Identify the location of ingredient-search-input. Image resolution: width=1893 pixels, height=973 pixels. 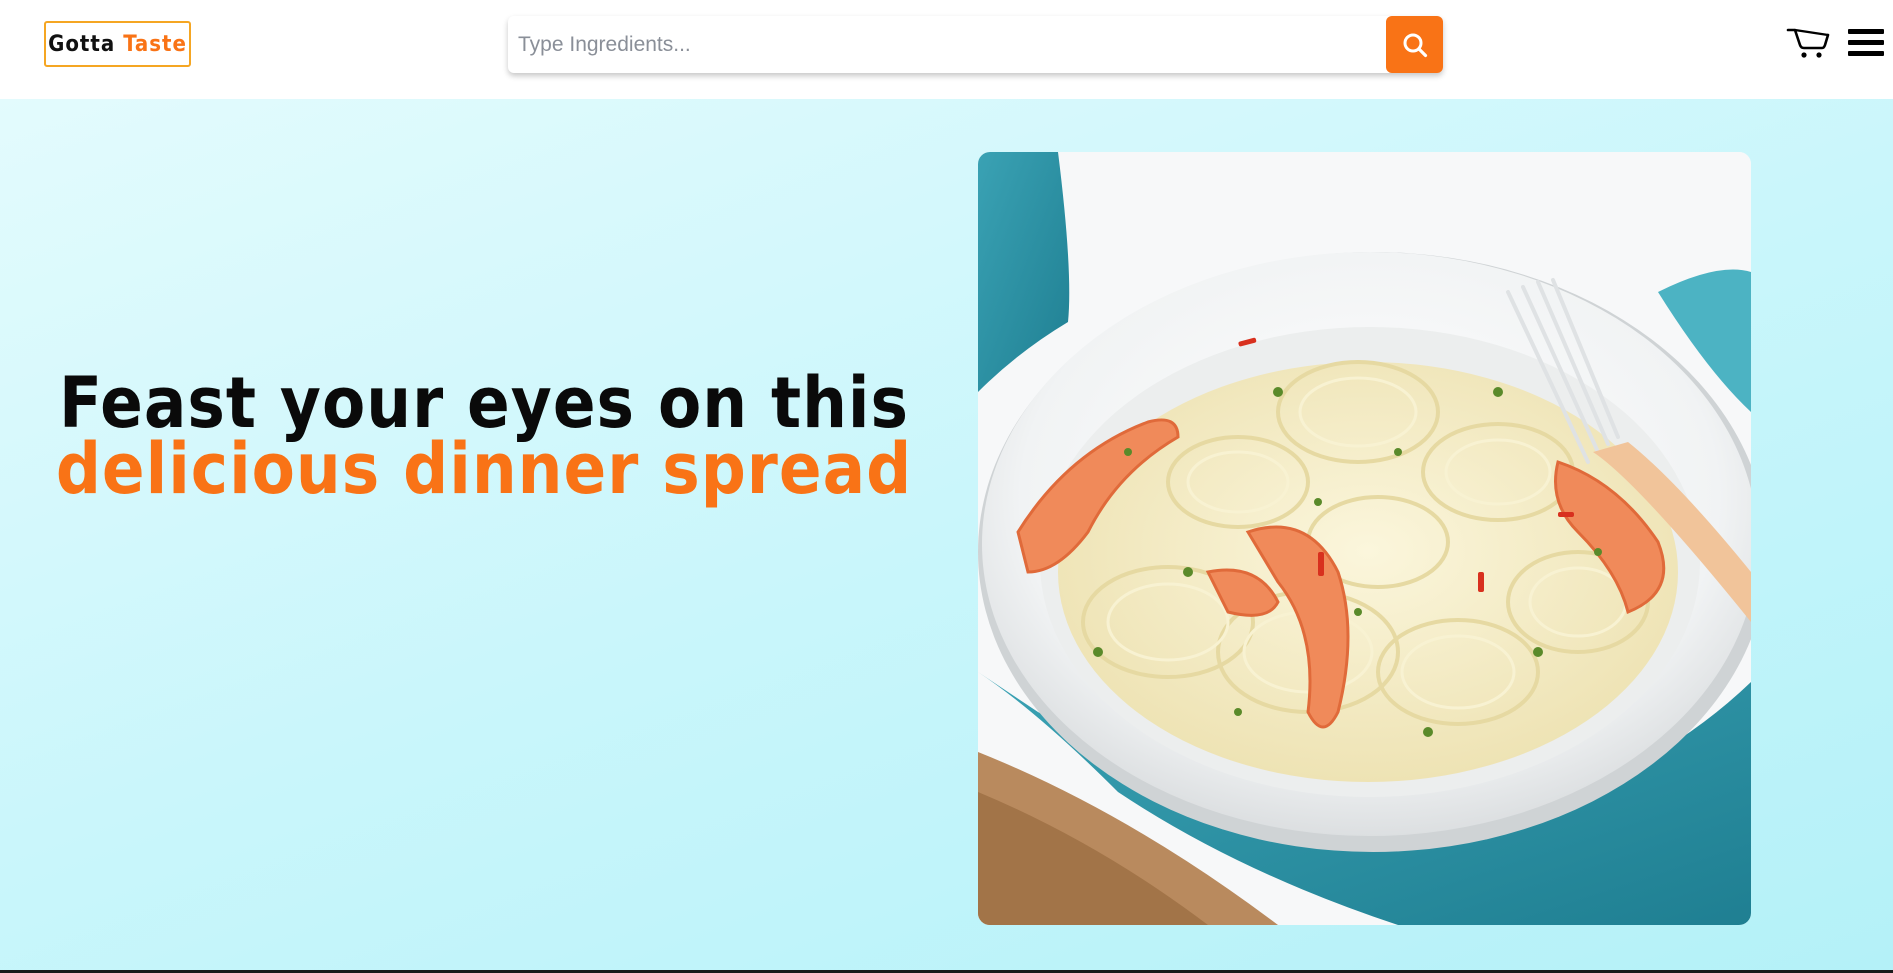
(946, 44).